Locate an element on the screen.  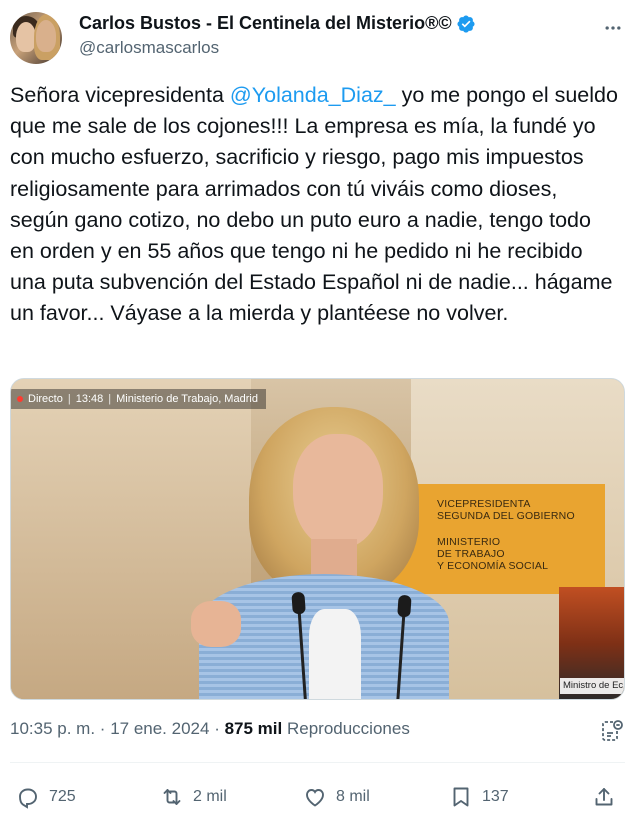
tweet-text-intro: Señora vicepresidenta is located at coordinates (120, 95).